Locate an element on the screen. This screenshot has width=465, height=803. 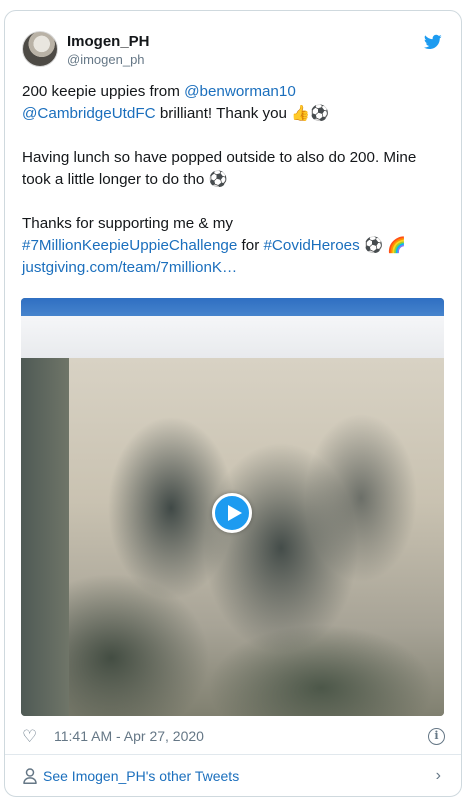
tweet-text-segment: 200 keepie uppies from is located at coordinates (103, 91).